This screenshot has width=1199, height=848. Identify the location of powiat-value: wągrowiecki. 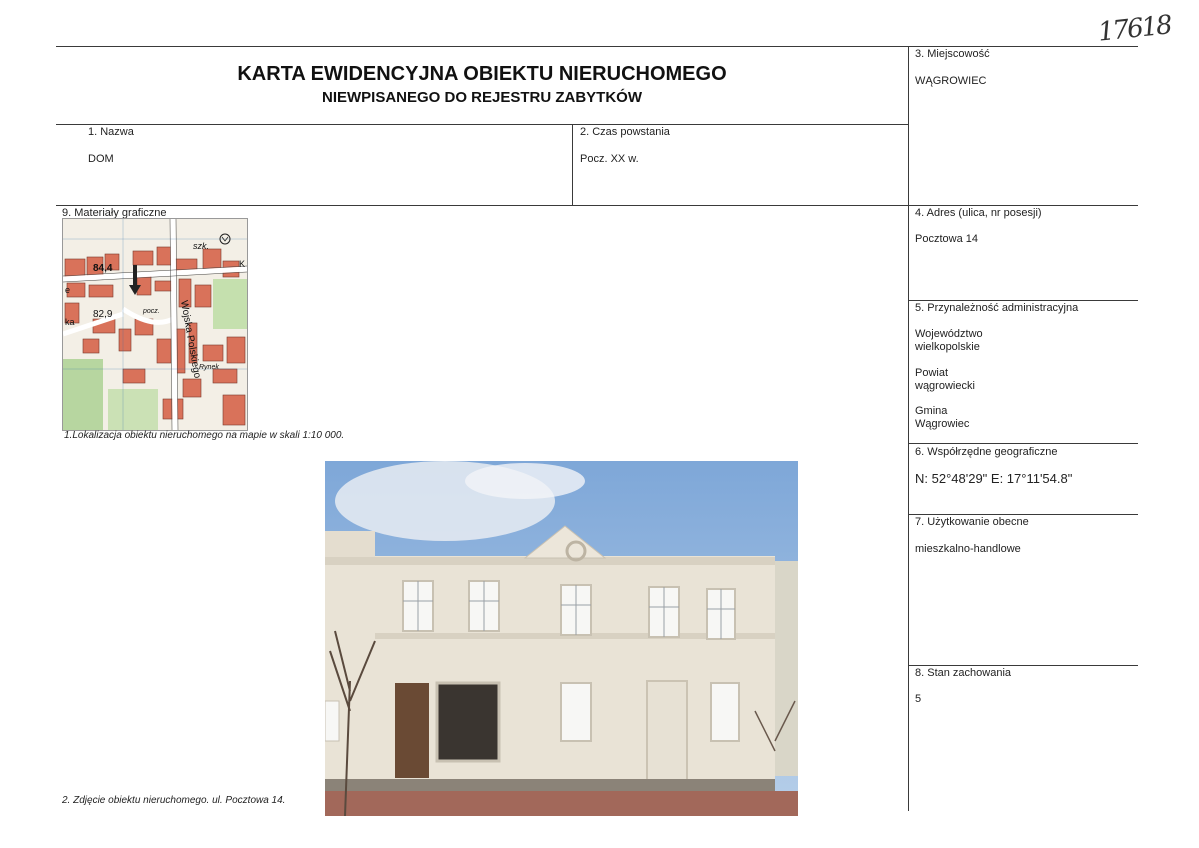
(945, 386).